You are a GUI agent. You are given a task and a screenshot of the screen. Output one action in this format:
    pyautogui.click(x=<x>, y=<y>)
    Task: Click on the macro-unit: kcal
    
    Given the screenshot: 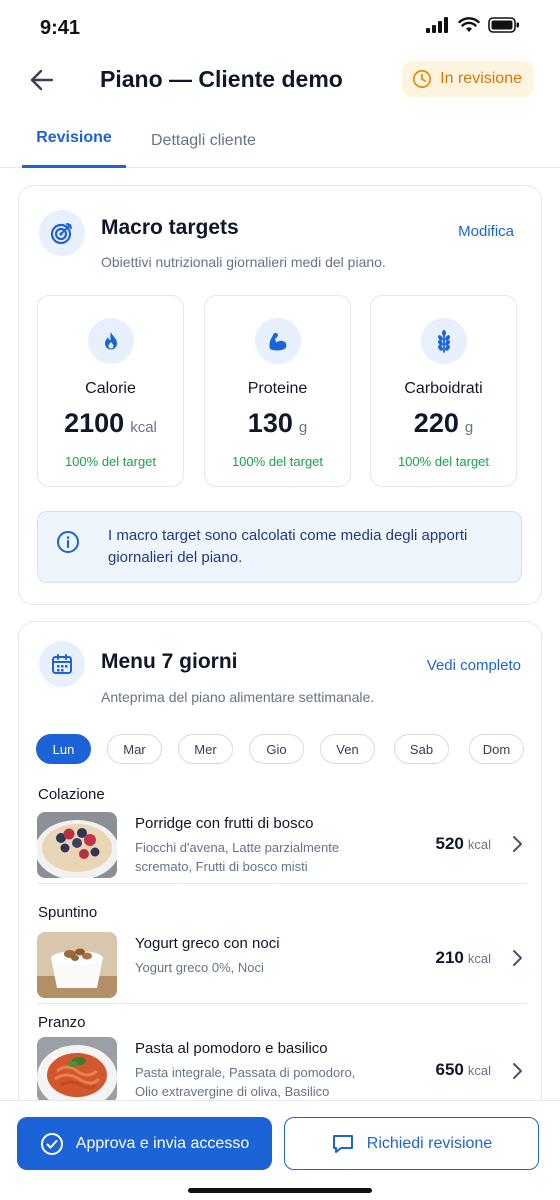 What is the action you would take?
    pyautogui.click(x=143, y=427)
    